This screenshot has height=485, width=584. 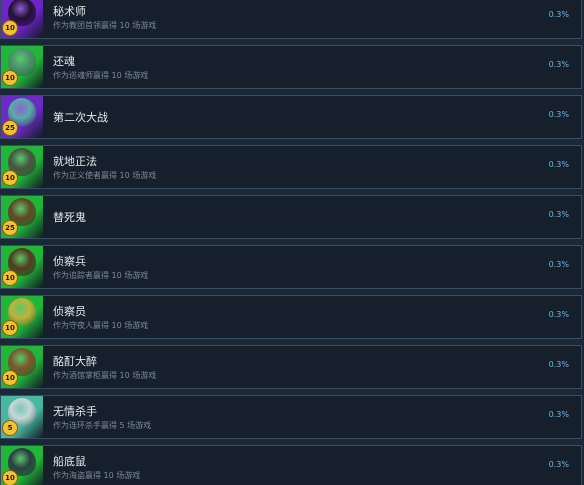 What do you see at coordinates (22, 19) in the screenshot?
I see `mystic-icon: 10` at bounding box center [22, 19].